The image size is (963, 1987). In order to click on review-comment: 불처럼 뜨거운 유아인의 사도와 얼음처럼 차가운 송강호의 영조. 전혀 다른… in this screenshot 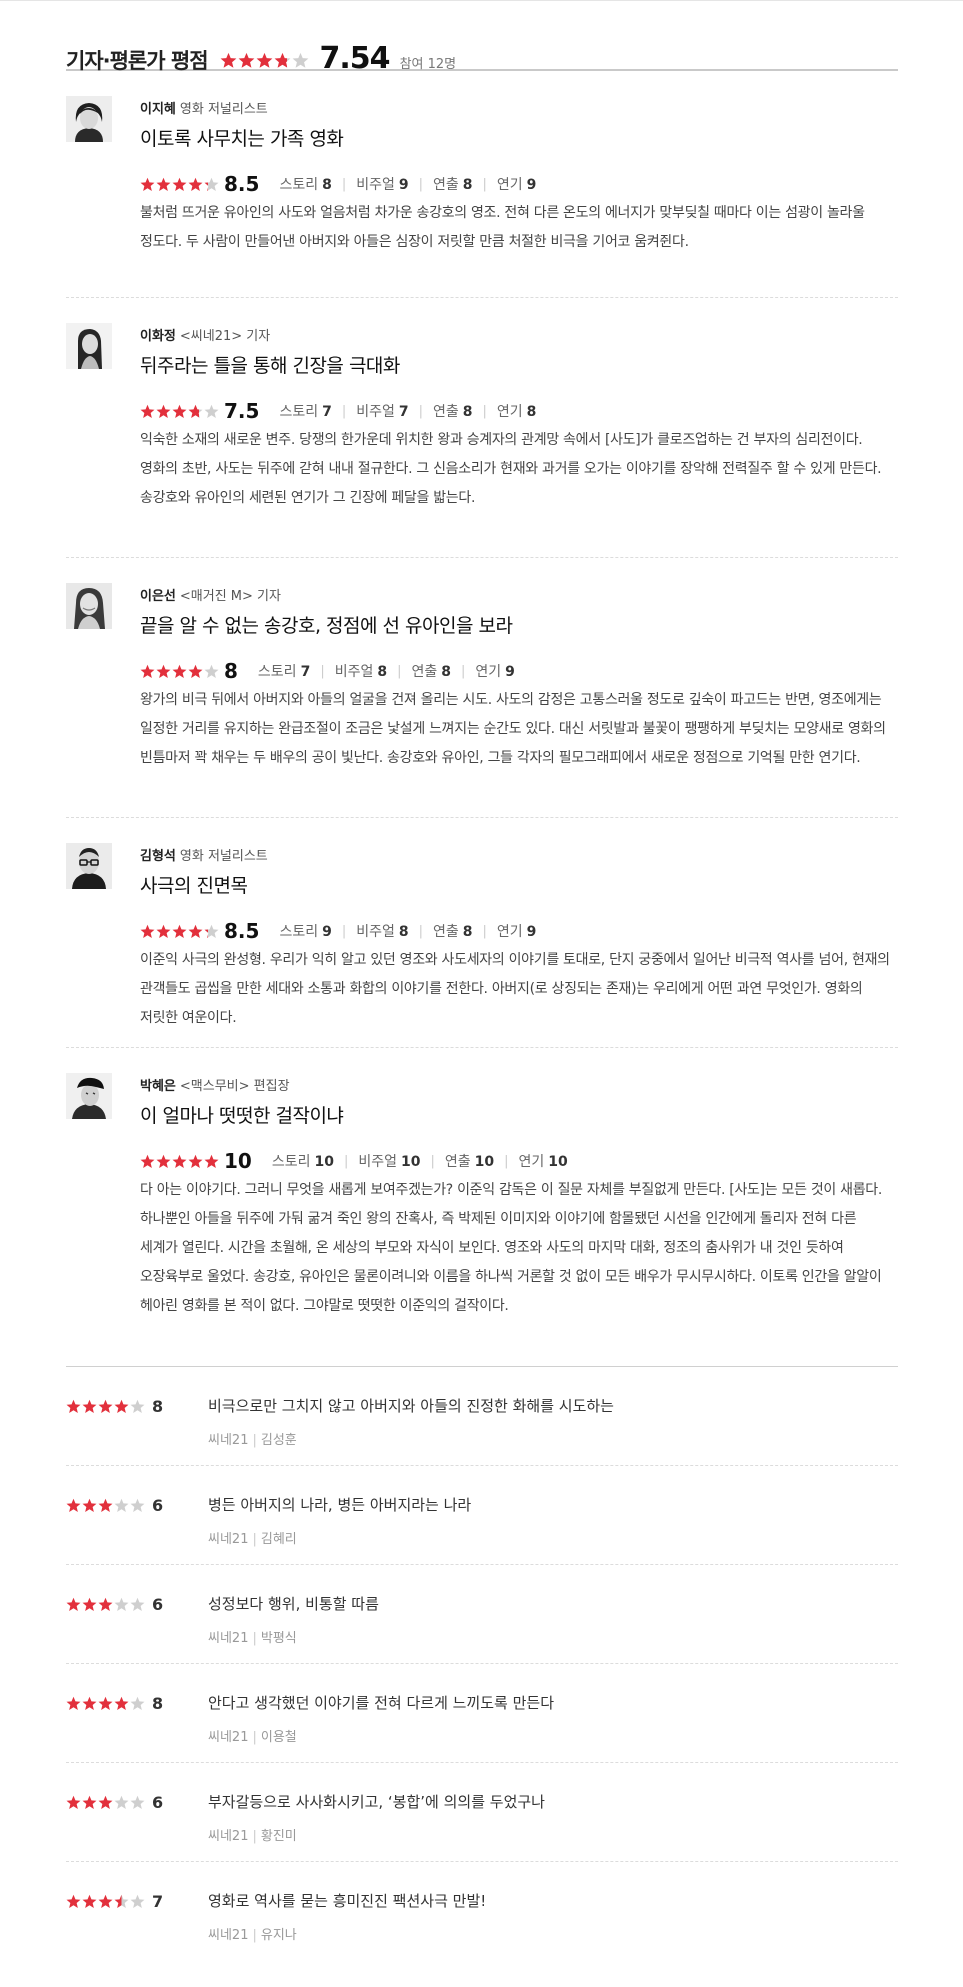, I will do `click(502, 227)`.